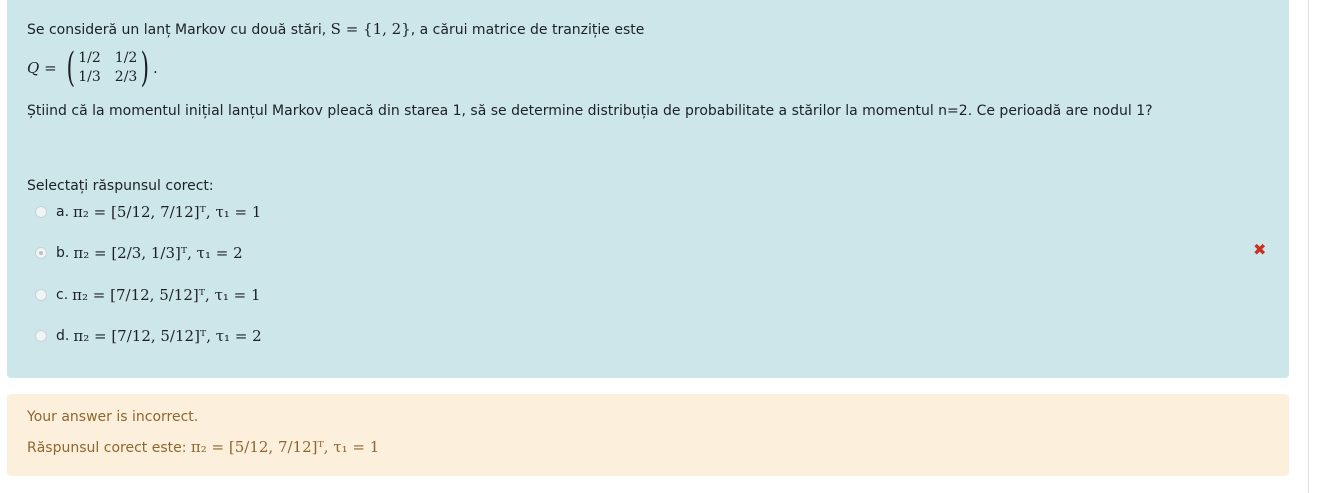 The height and width of the screenshot is (493, 1319). Describe the element at coordinates (167, 212) in the screenshot. I see `option-formula: π₂ = [5/12, 7/12]ᵀ, τ₁ = 1` at that location.